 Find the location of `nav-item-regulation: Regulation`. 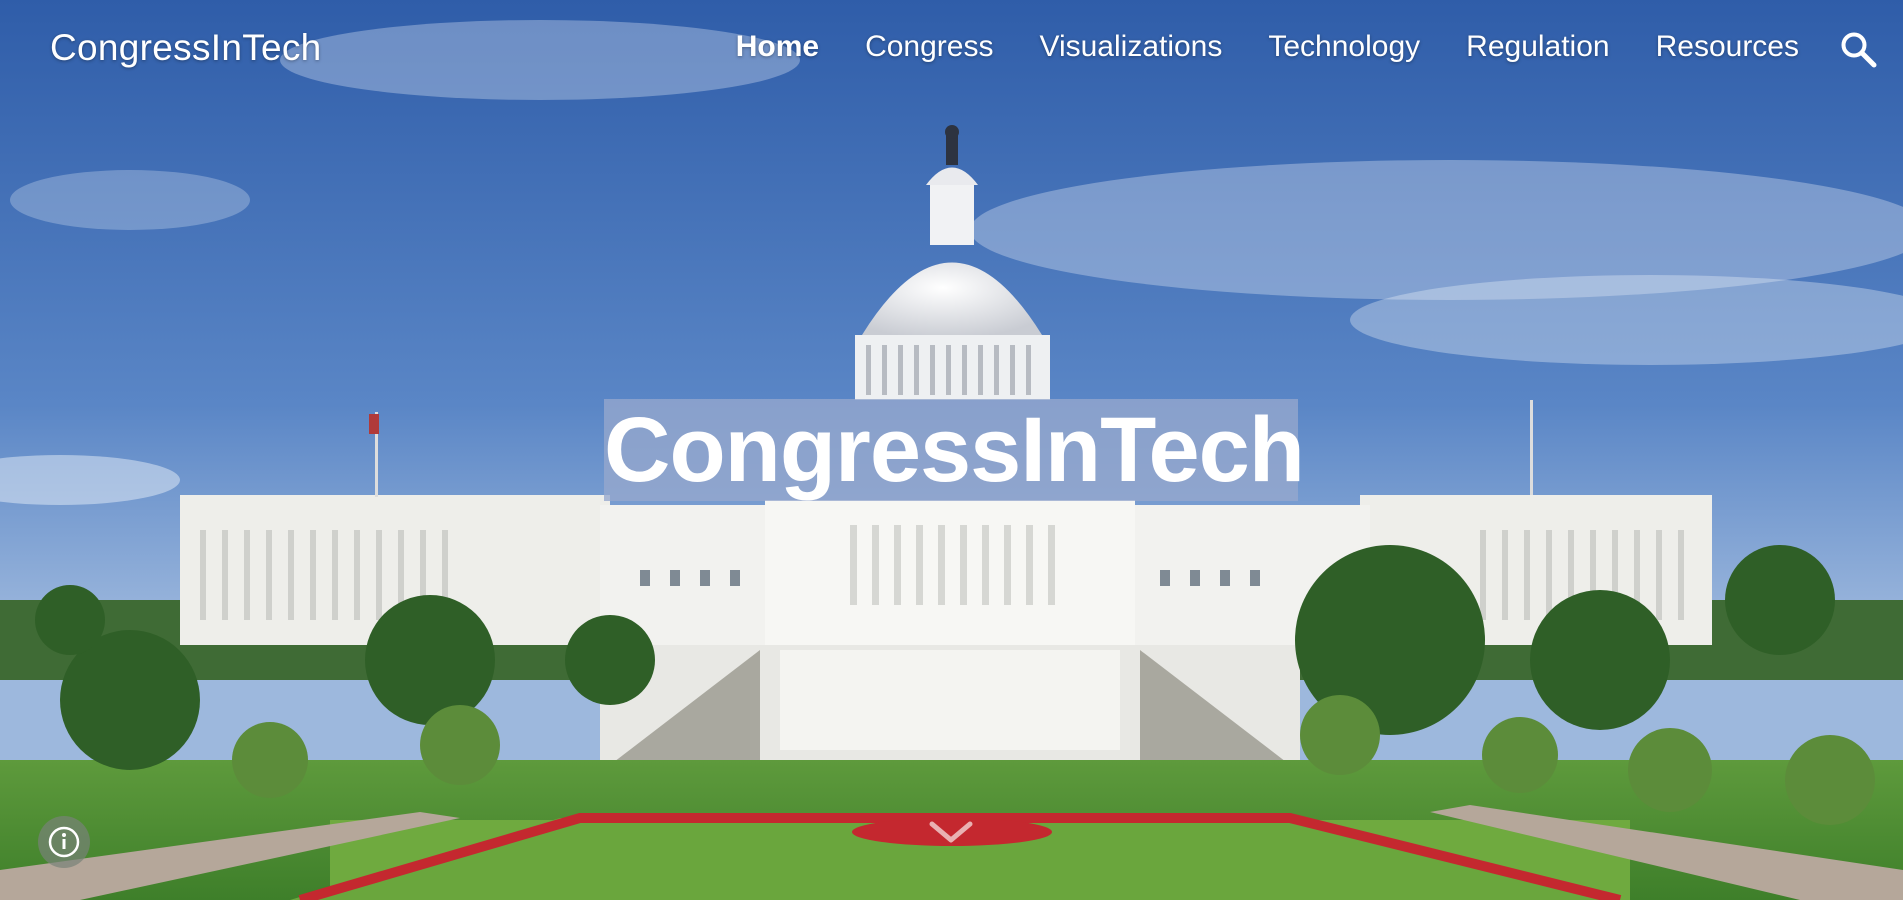

nav-item-regulation: Regulation is located at coordinates (1537, 47).